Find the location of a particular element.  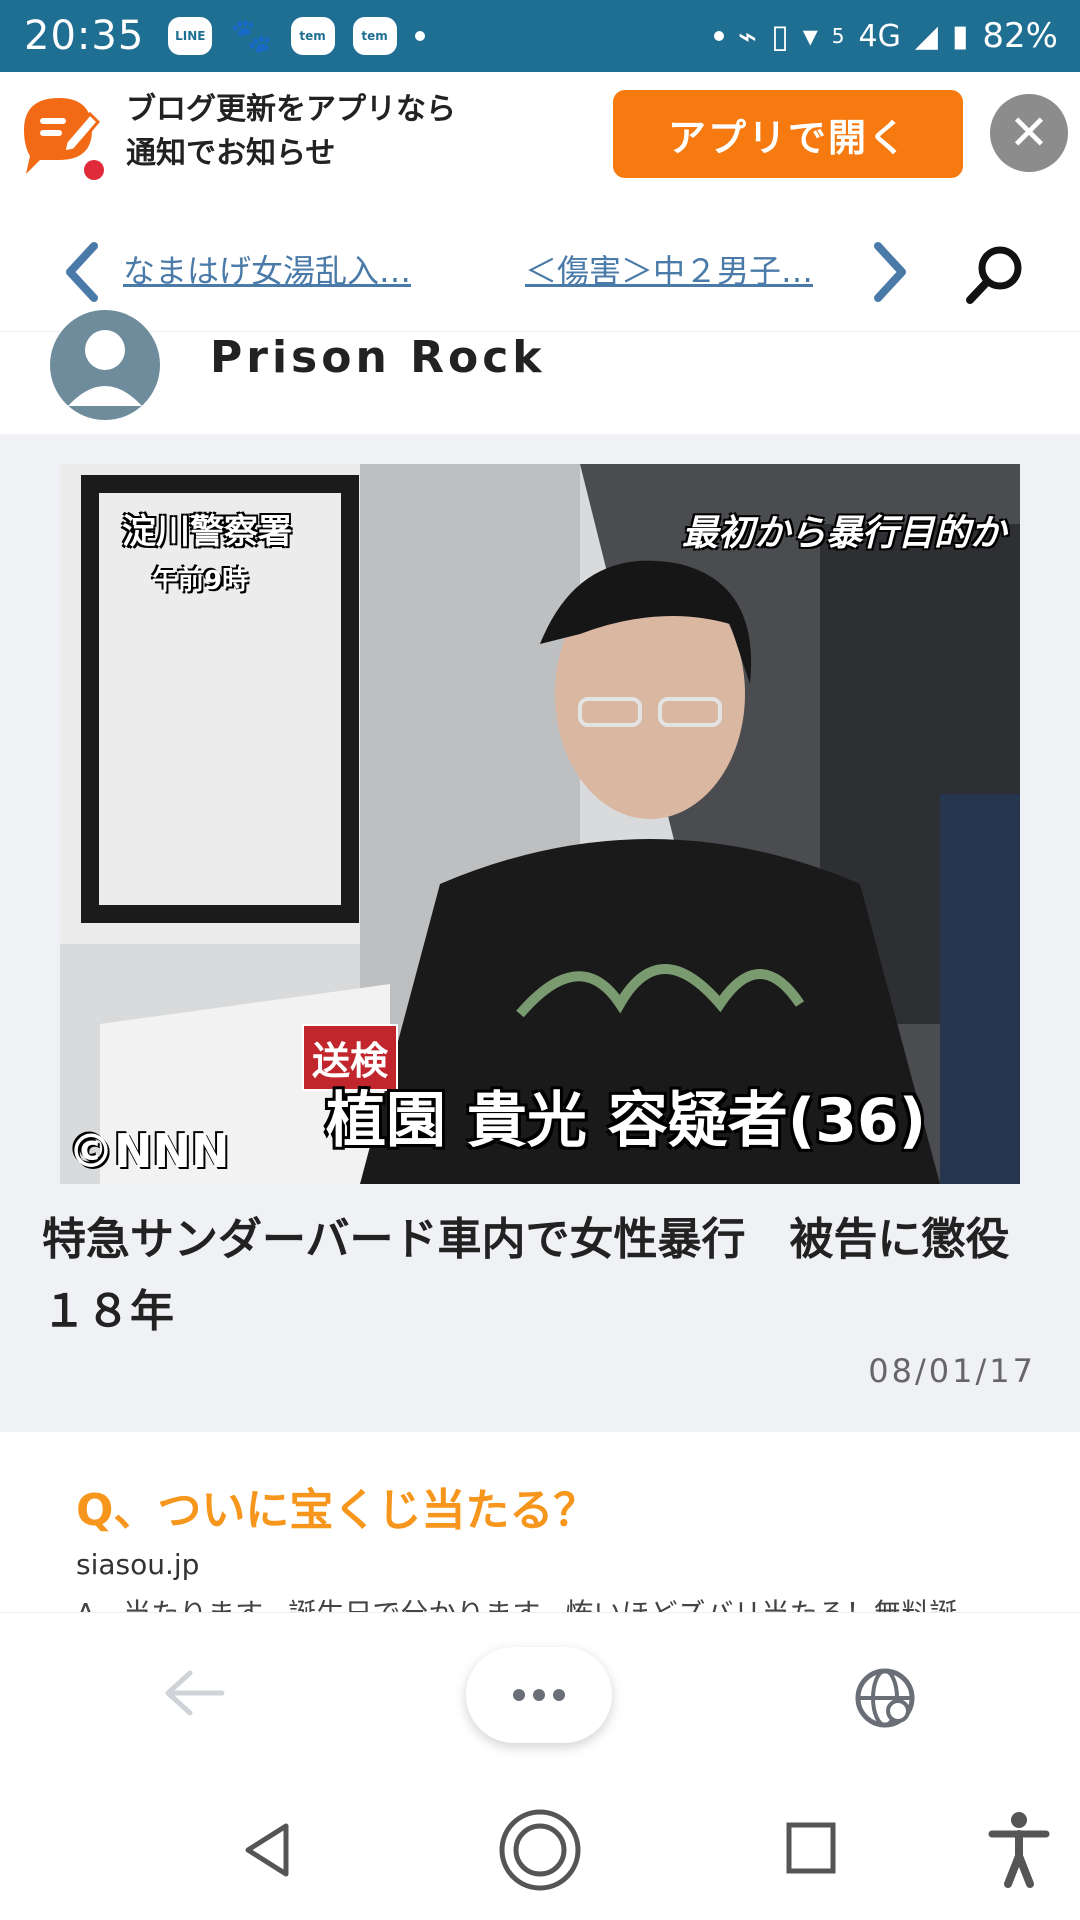

open-in-app-button: アプリで開く is located at coordinates (788, 134).